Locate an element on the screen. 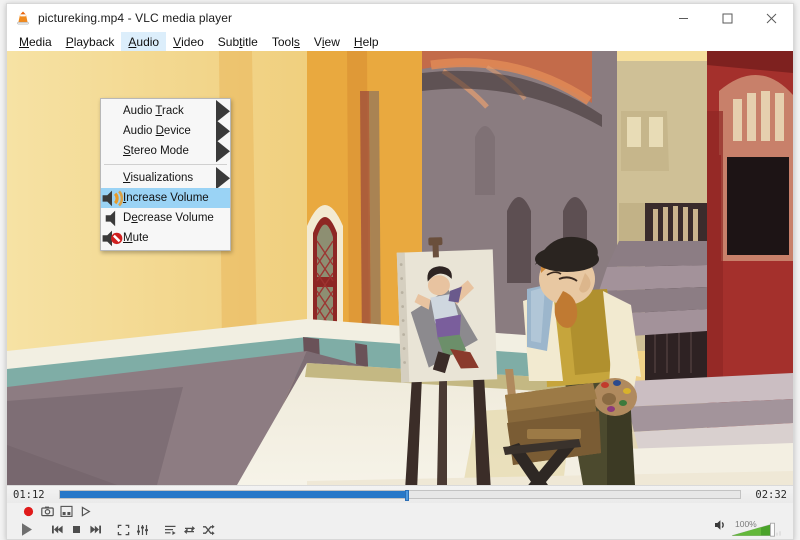  menu-tools: Tool s is located at coordinates (286, 41).